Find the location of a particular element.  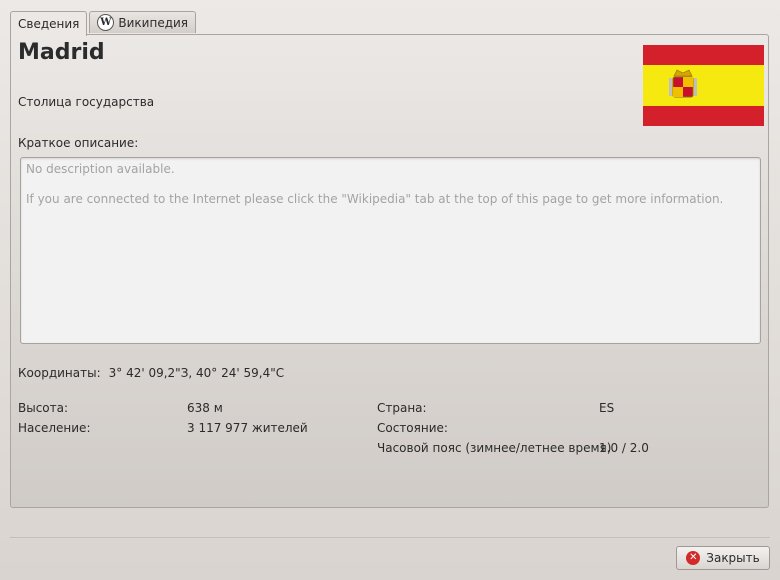

timezone-label: Часовой пояс (зимнее/летнее время) is located at coordinates (494, 448).